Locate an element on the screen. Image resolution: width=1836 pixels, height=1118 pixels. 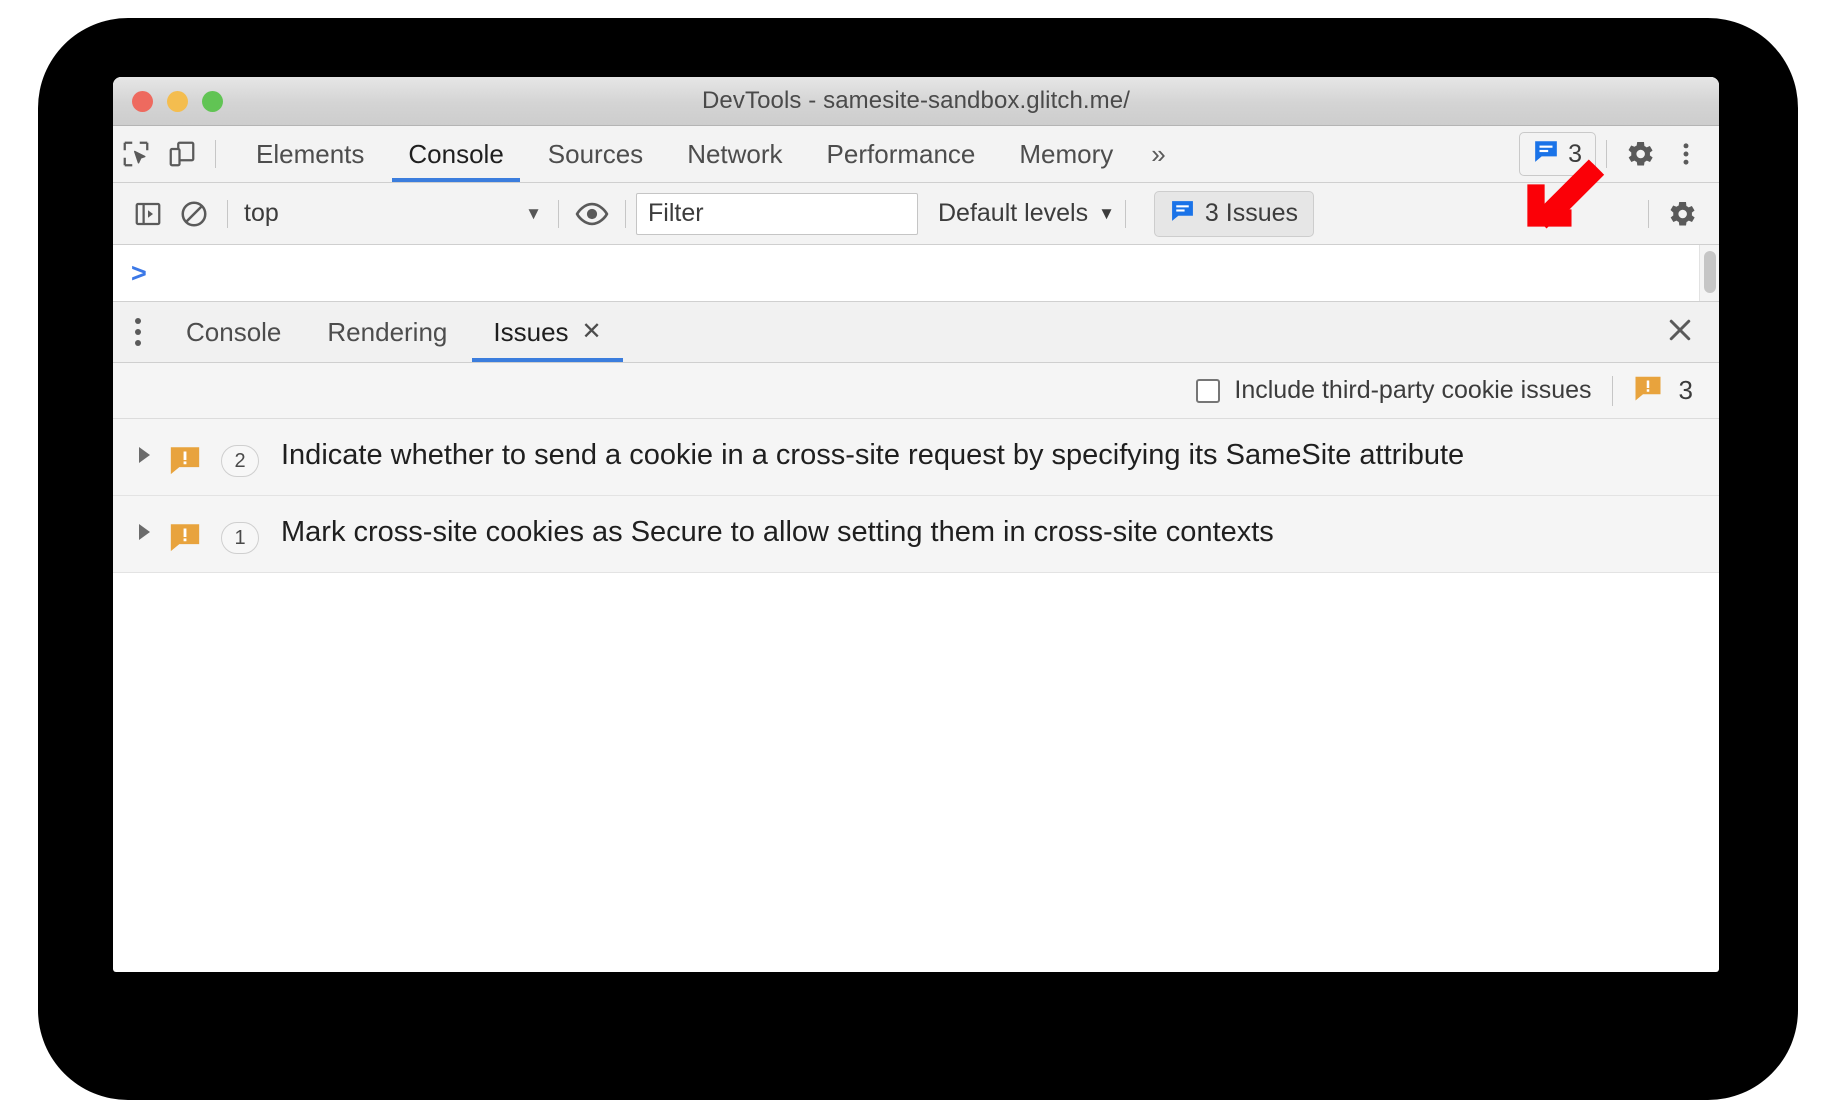
tab-network-label: Network is located at coordinates (735, 153).